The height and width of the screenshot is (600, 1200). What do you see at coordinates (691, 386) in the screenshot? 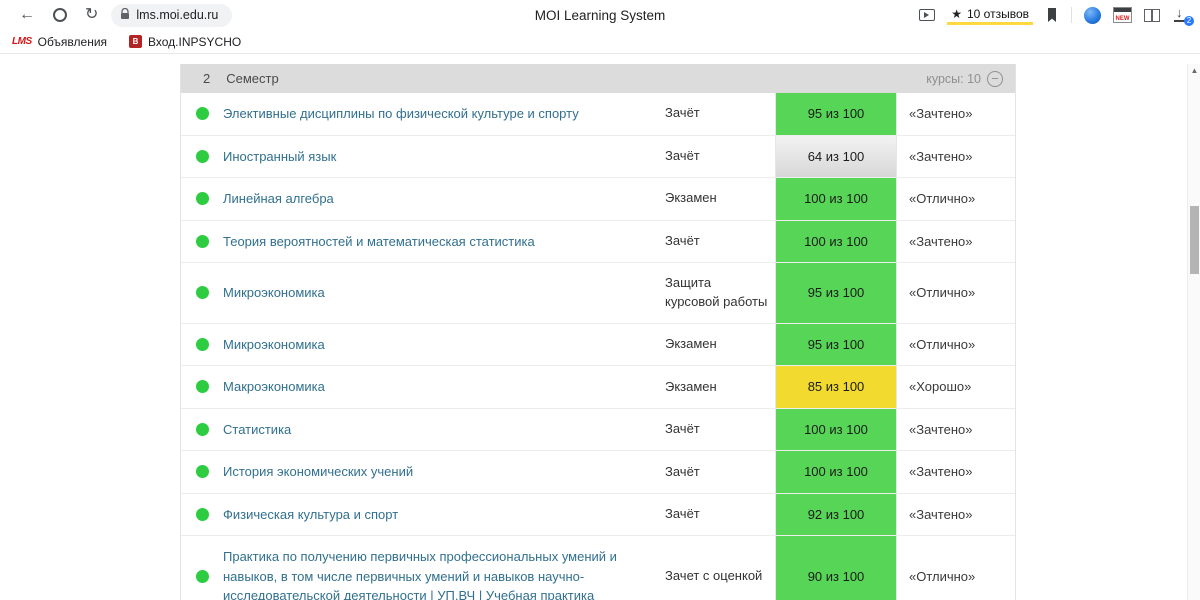
I see `assessment-type: Экзамен` at bounding box center [691, 386].